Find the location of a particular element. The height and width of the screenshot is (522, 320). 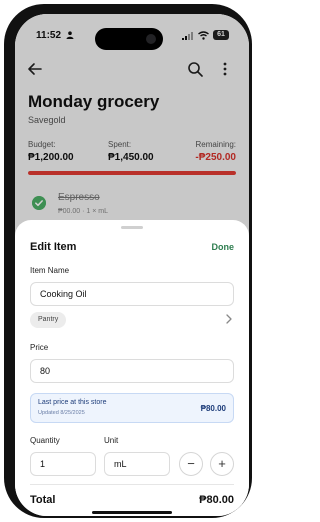

home-indicator is located at coordinates (132, 512).